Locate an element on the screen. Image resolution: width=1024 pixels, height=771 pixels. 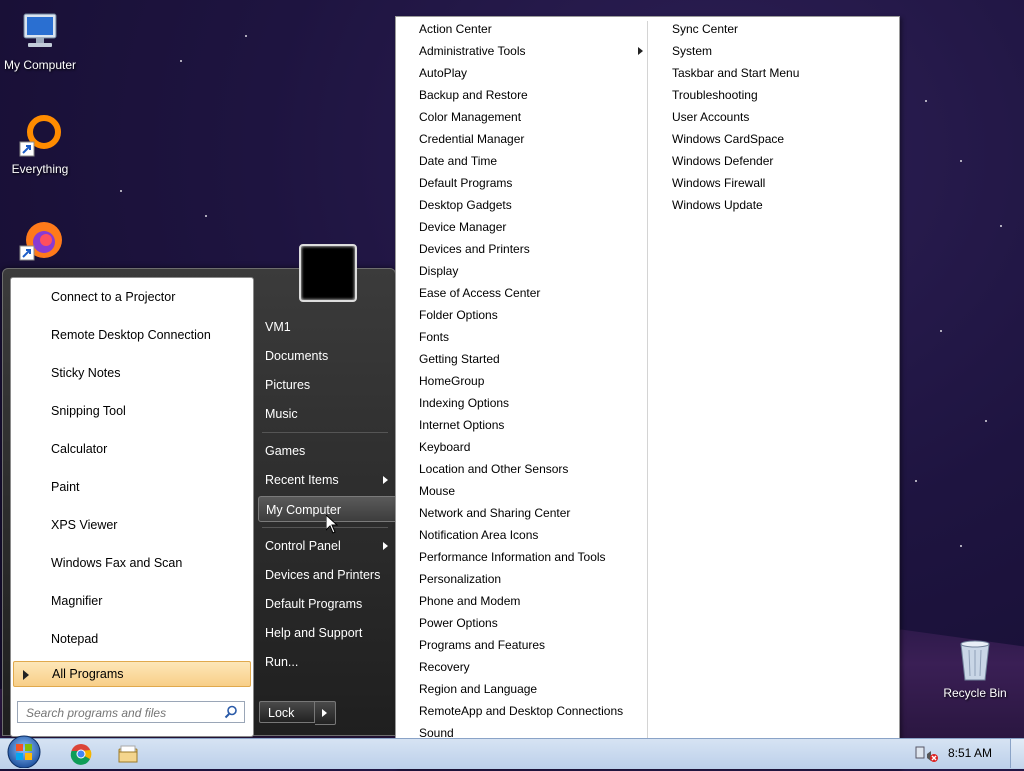
desktop-icon-everything: Everything is located at coordinates (40, 144).